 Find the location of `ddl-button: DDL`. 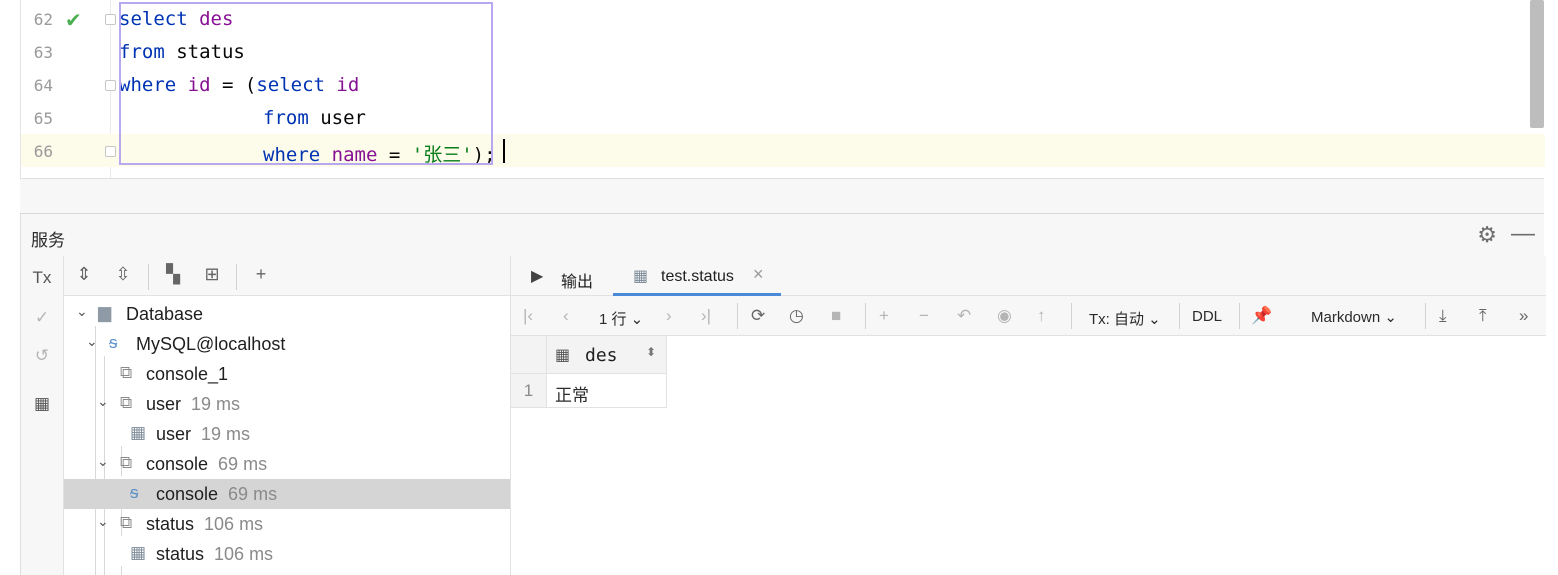

ddl-button: DDL is located at coordinates (1207, 316).